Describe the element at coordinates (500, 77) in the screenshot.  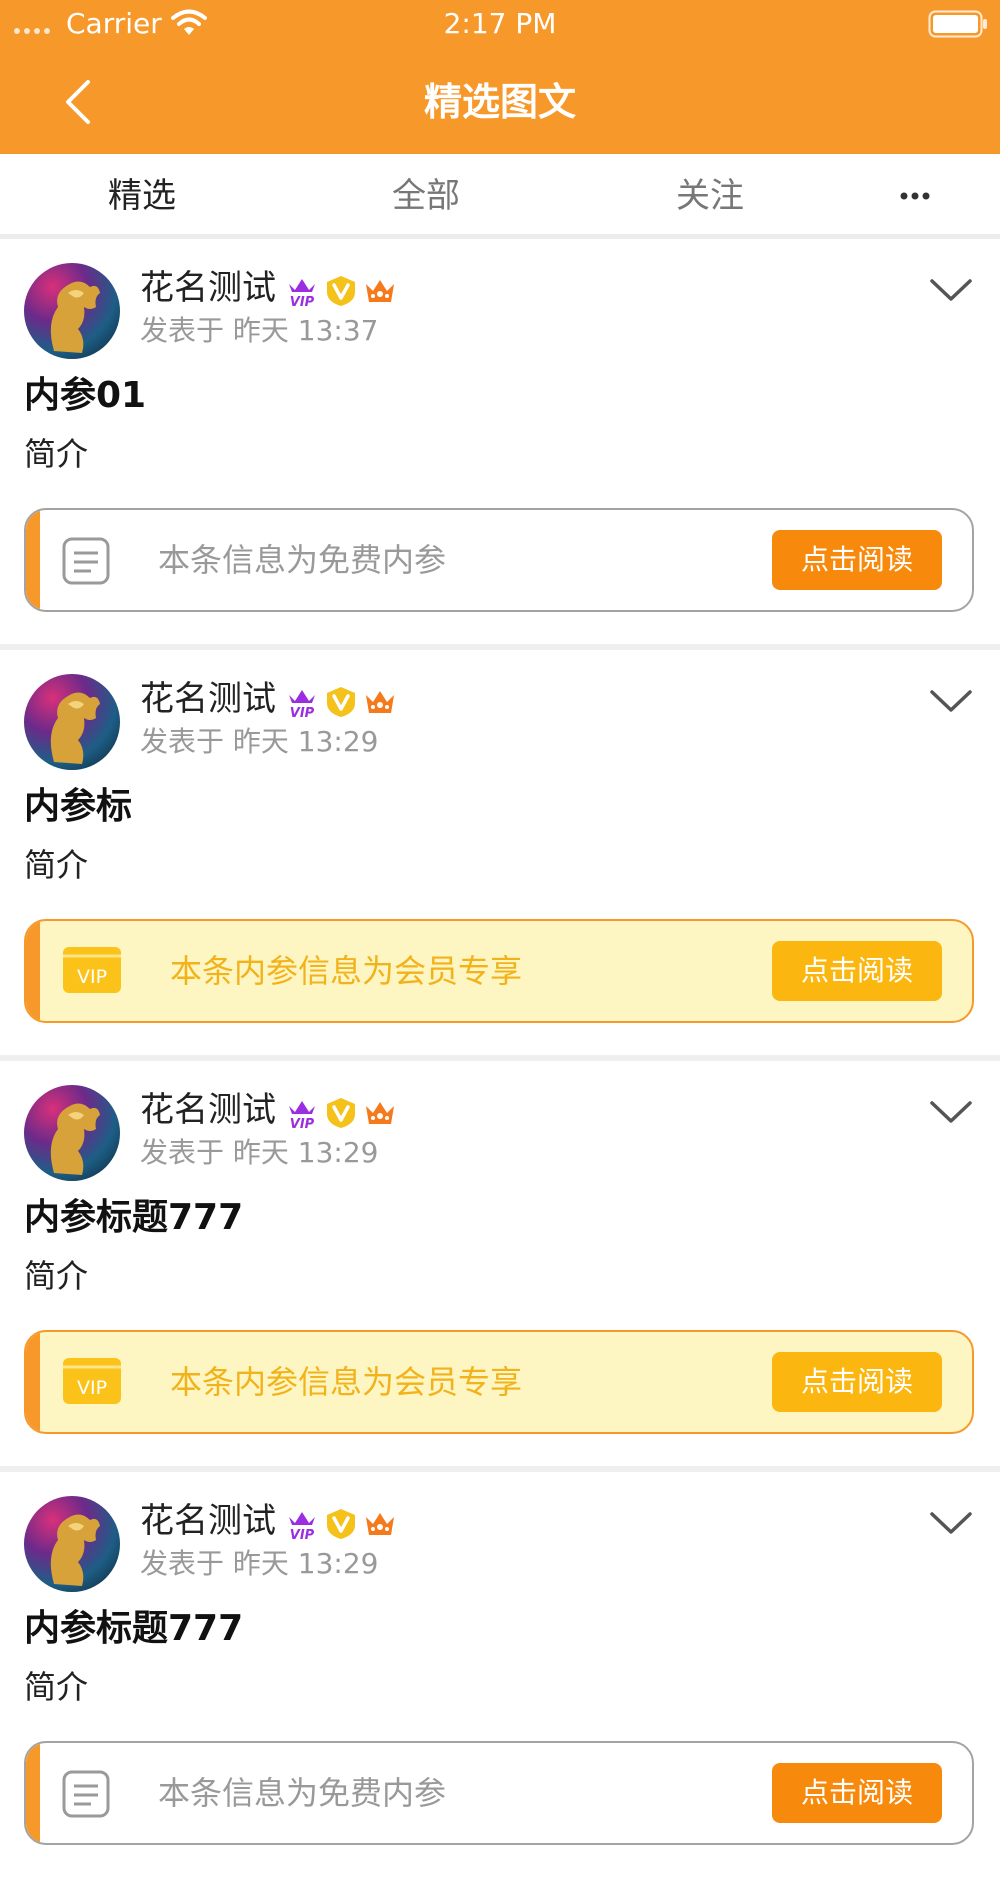
I see `app-header: Carrier 2:17 PM 精选图文` at that location.